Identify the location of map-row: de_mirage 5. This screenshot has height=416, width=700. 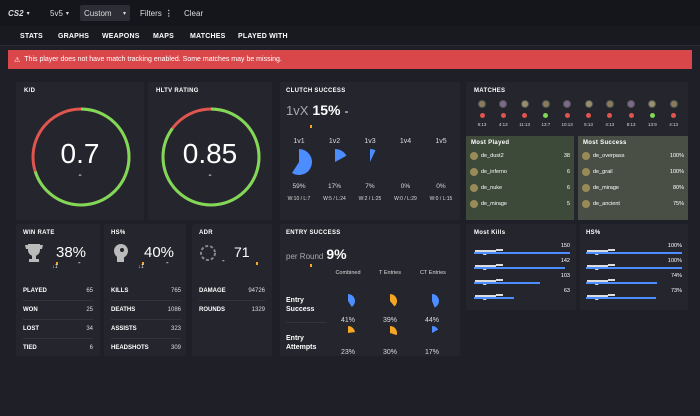
(520, 203).